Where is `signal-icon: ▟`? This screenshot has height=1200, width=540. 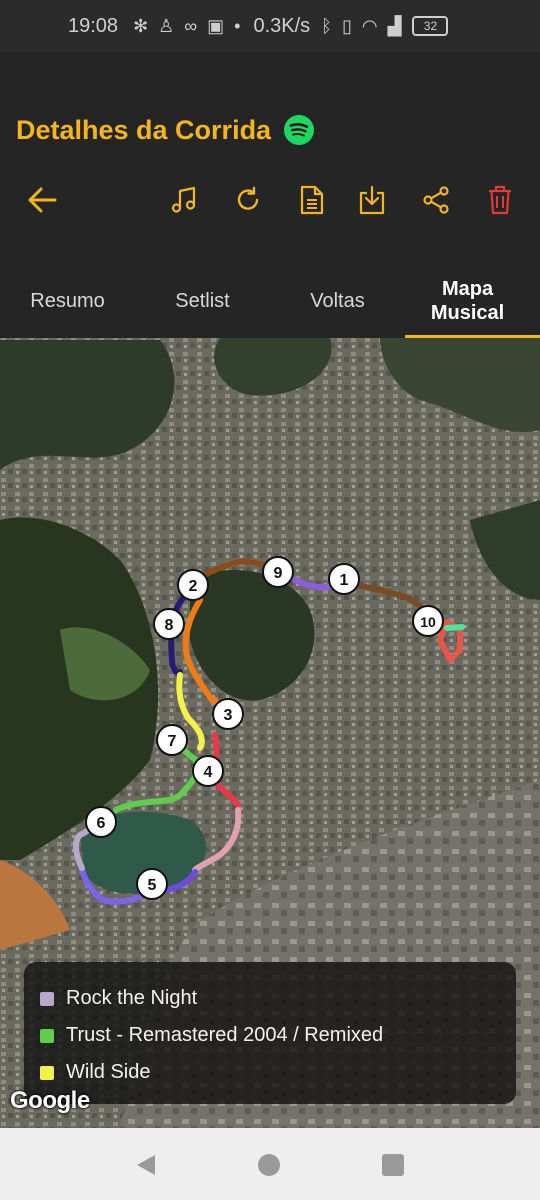
signal-icon: ▟ is located at coordinates (394, 25).